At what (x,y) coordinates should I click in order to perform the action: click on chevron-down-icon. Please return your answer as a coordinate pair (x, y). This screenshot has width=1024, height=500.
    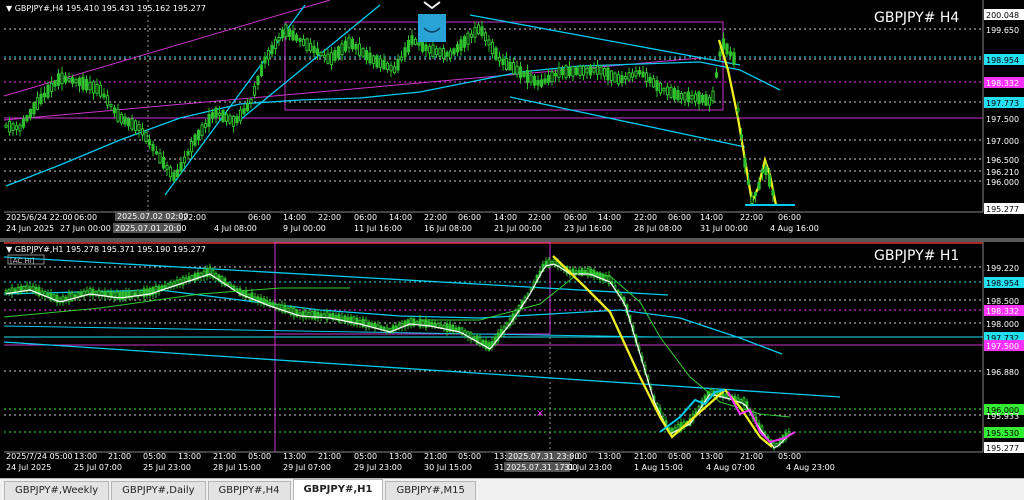
    Looking at the image, I should click on (432, 5).